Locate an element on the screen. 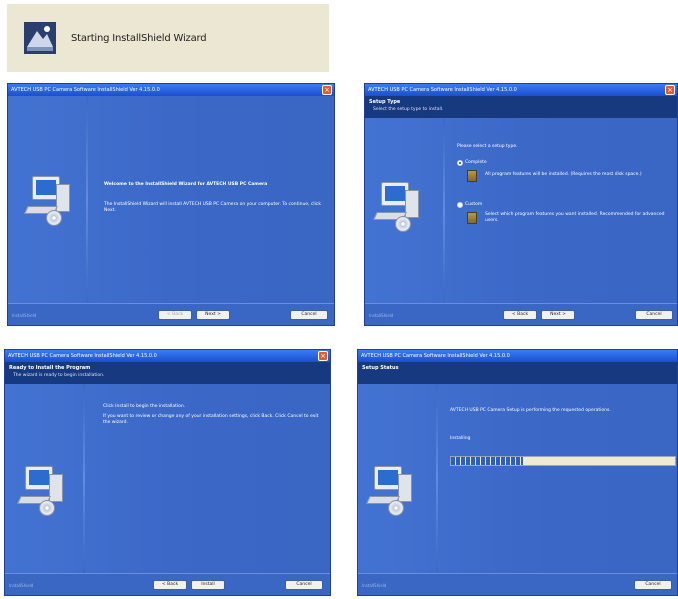  progress-label: Installing is located at coordinates (460, 438).